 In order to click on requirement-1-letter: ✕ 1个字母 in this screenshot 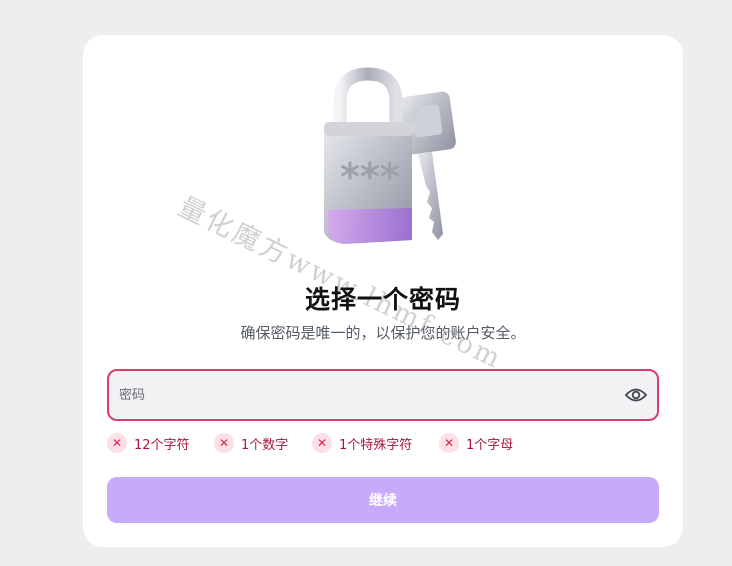, I will do `click(476, 443)`.